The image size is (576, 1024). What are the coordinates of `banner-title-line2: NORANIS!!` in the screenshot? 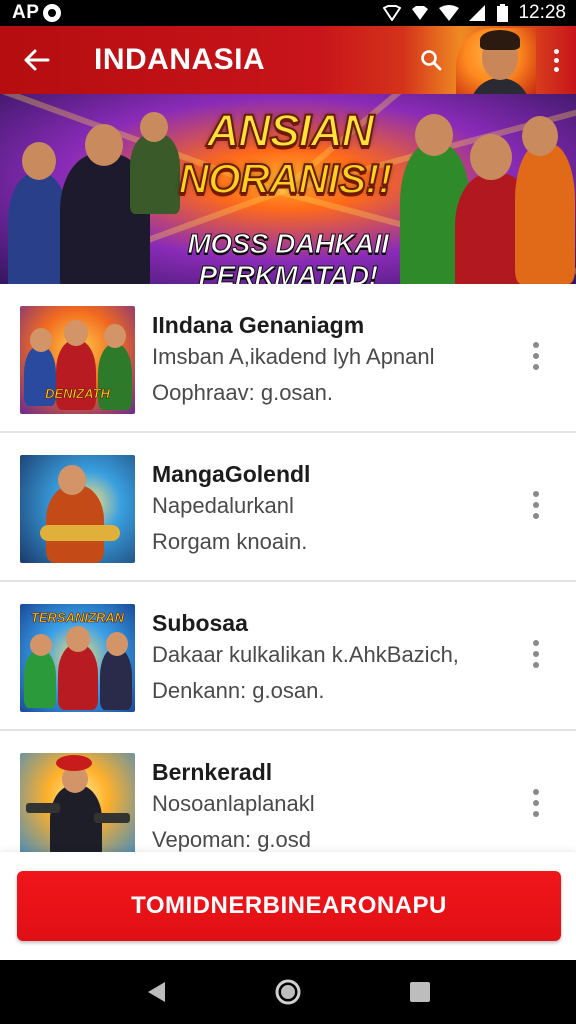 It's located at (286, 178).